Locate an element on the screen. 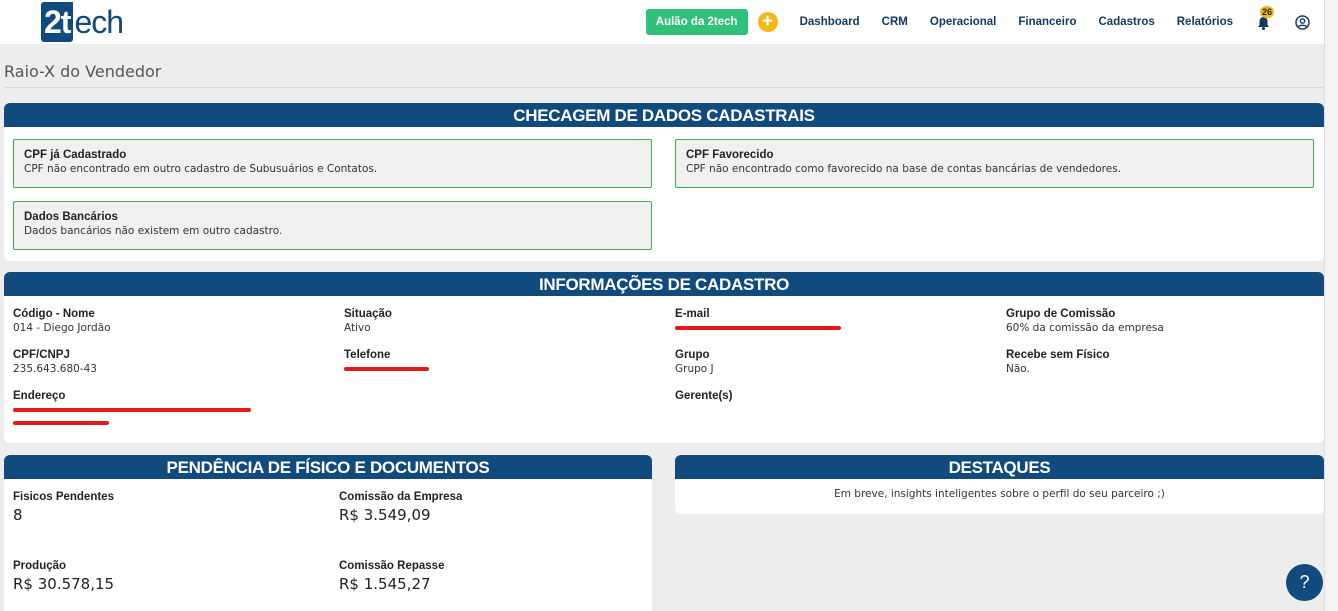 The height and width of the screenshot is (611, 1338). email-field: E-mail is located at coordinates (758, 319).